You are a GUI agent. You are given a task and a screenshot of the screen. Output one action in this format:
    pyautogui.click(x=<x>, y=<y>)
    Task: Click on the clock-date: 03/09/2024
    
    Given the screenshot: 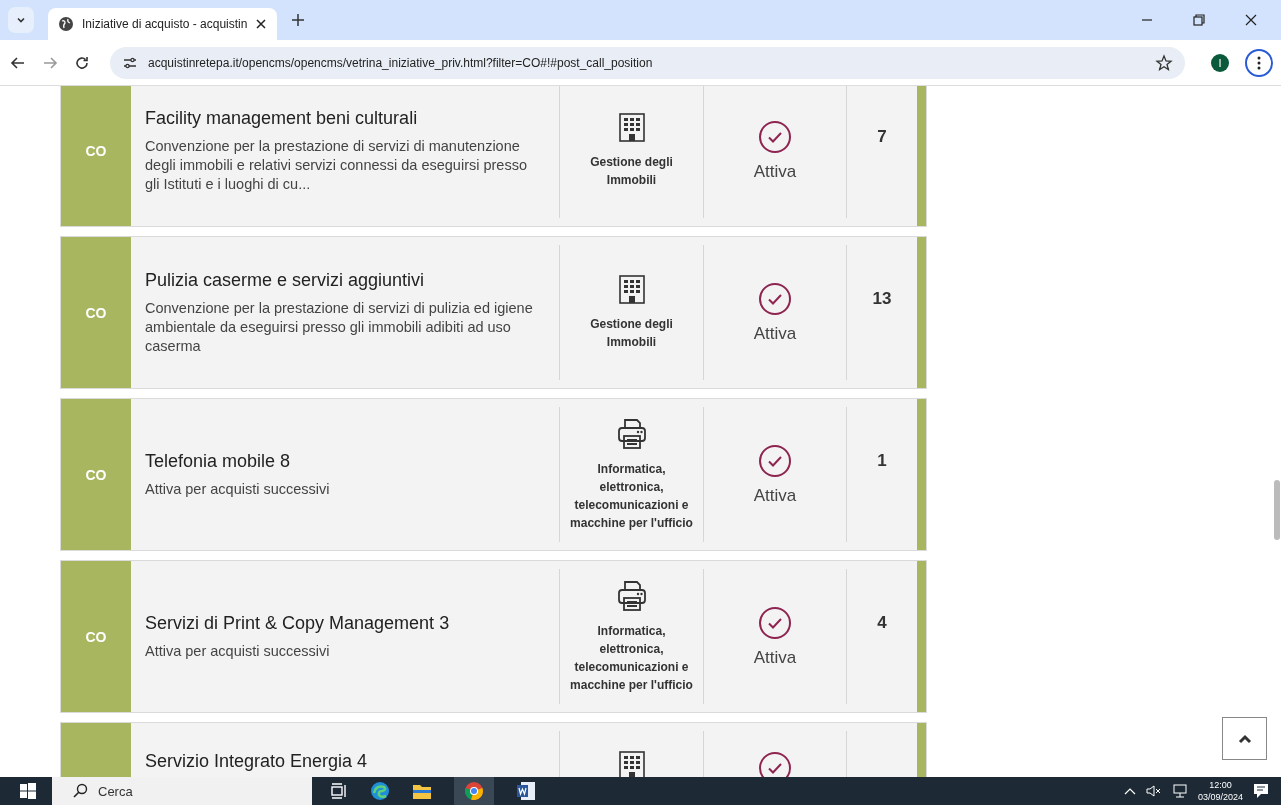 What is the action you would take?
    pyautogui.click(x=1220, y=797)
    